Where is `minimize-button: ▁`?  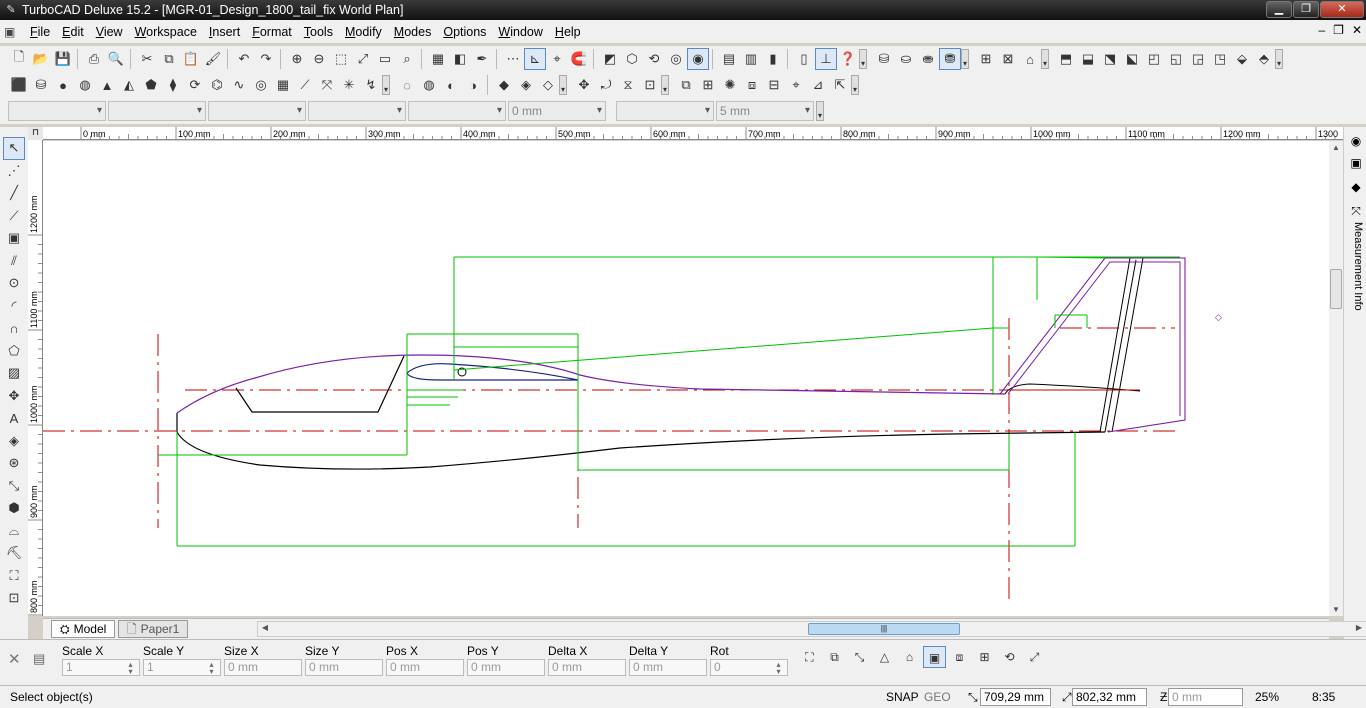
minimize-button: ▁ is located at coordinates (1279, 9).